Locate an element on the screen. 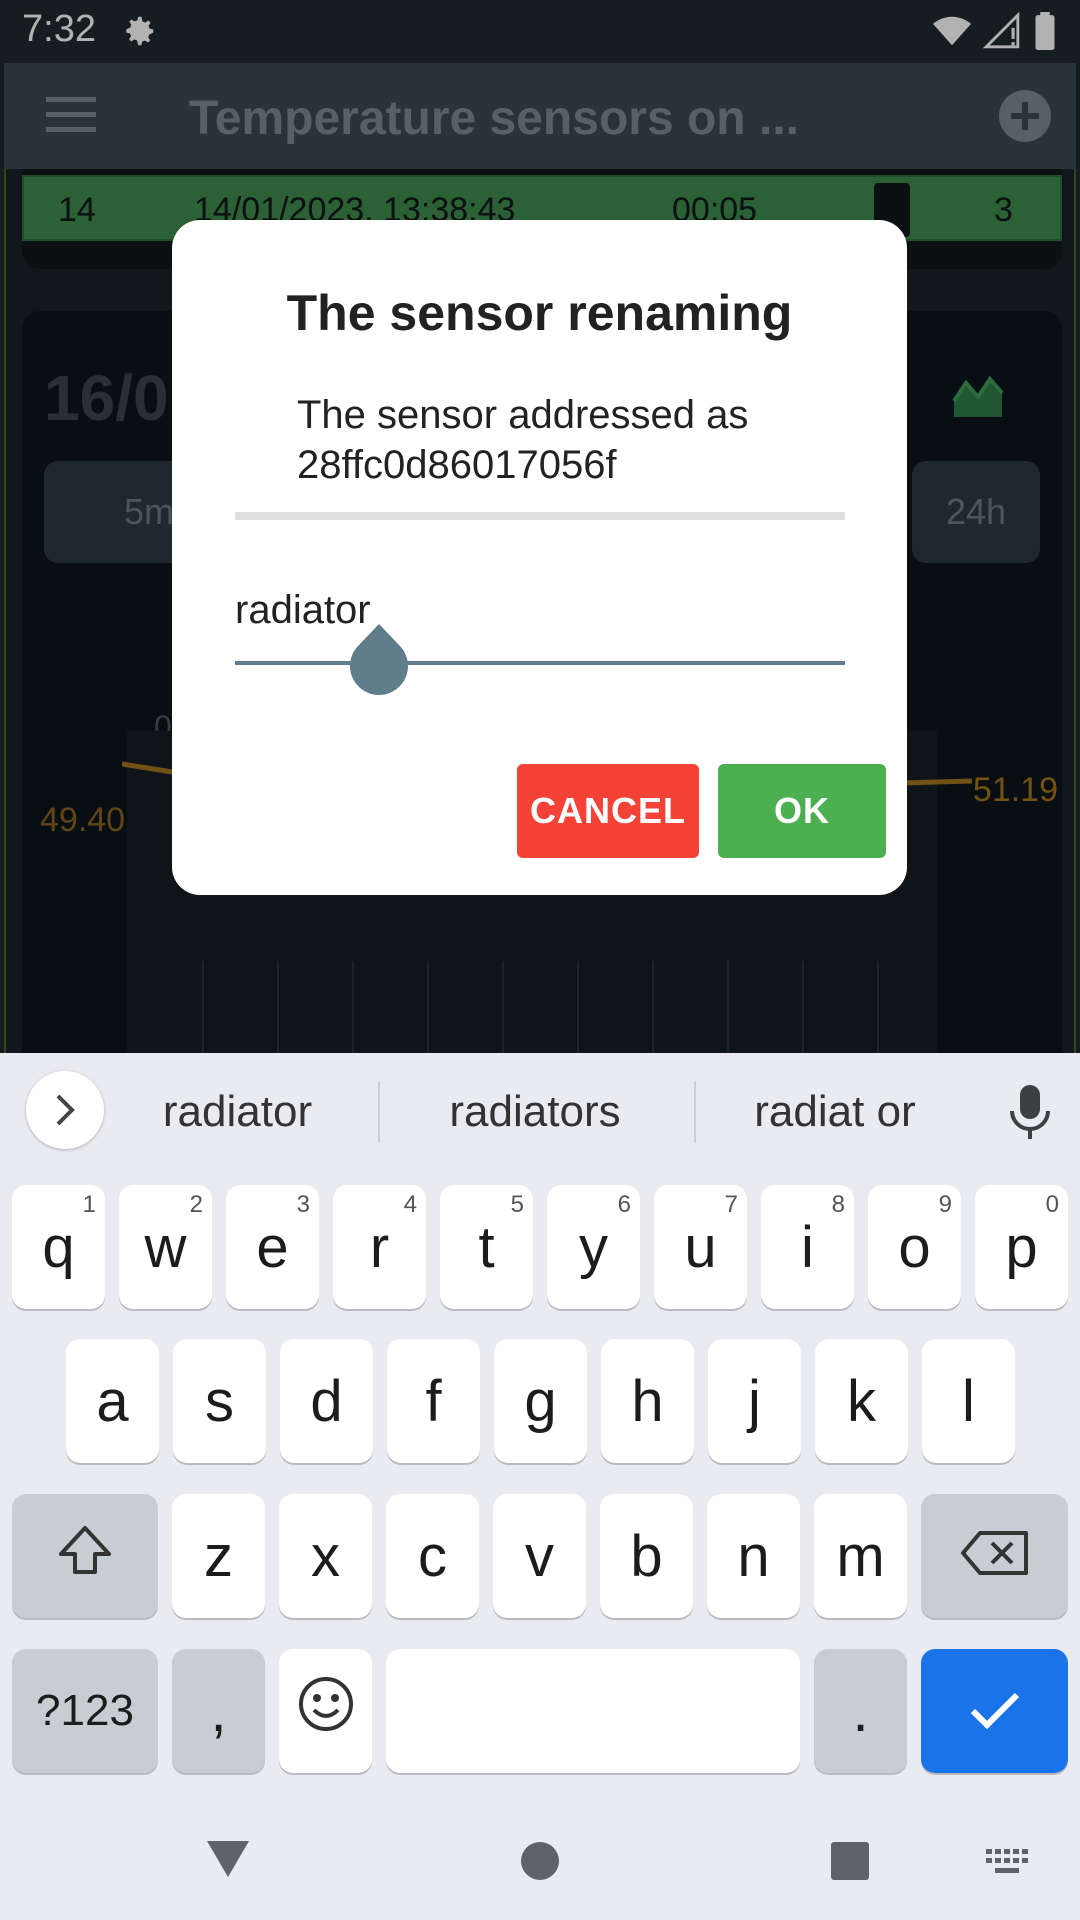 Image resolution: width=1080 pixels, height=1920 pixels. key-label: x is located at coordinates (325, 1556).